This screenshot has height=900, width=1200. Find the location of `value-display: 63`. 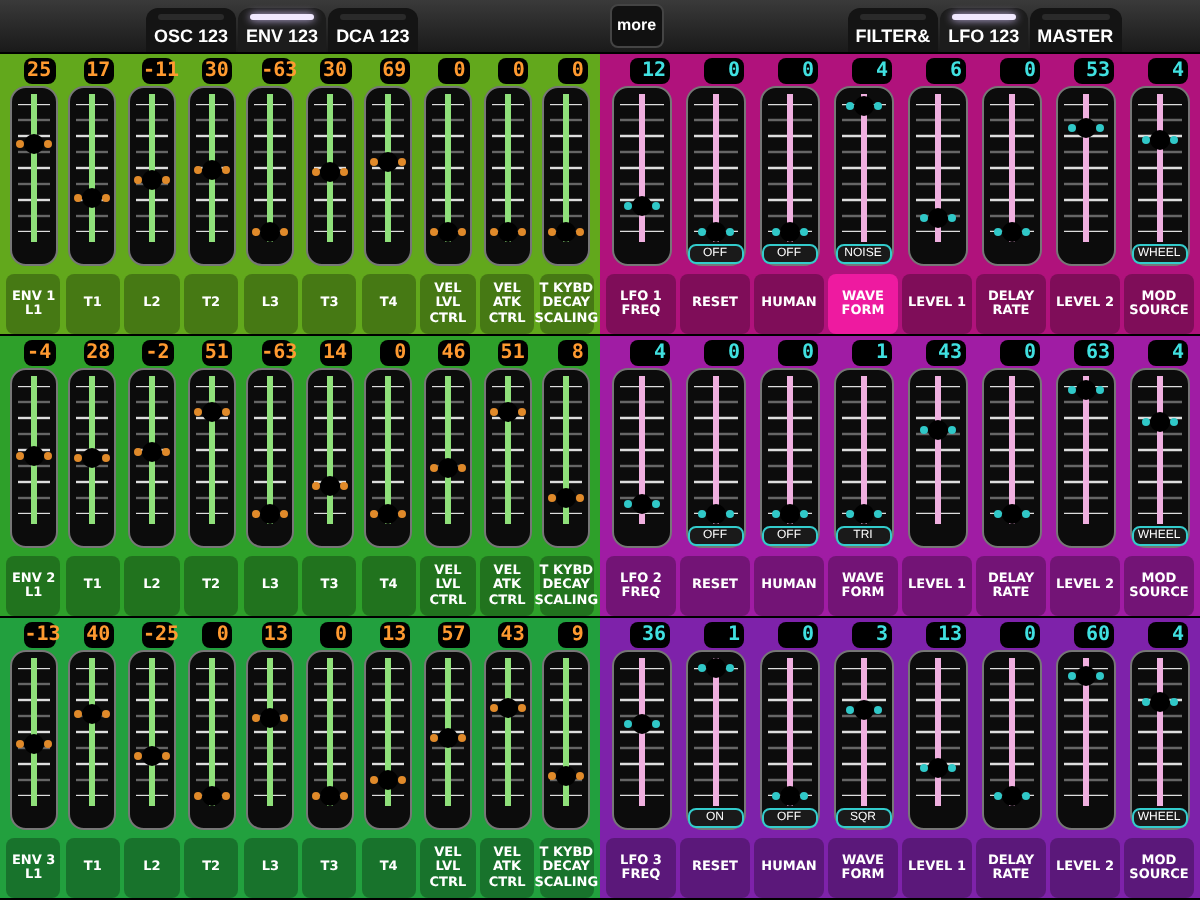

value-display: 63 is located at coordinates (1094, 353).